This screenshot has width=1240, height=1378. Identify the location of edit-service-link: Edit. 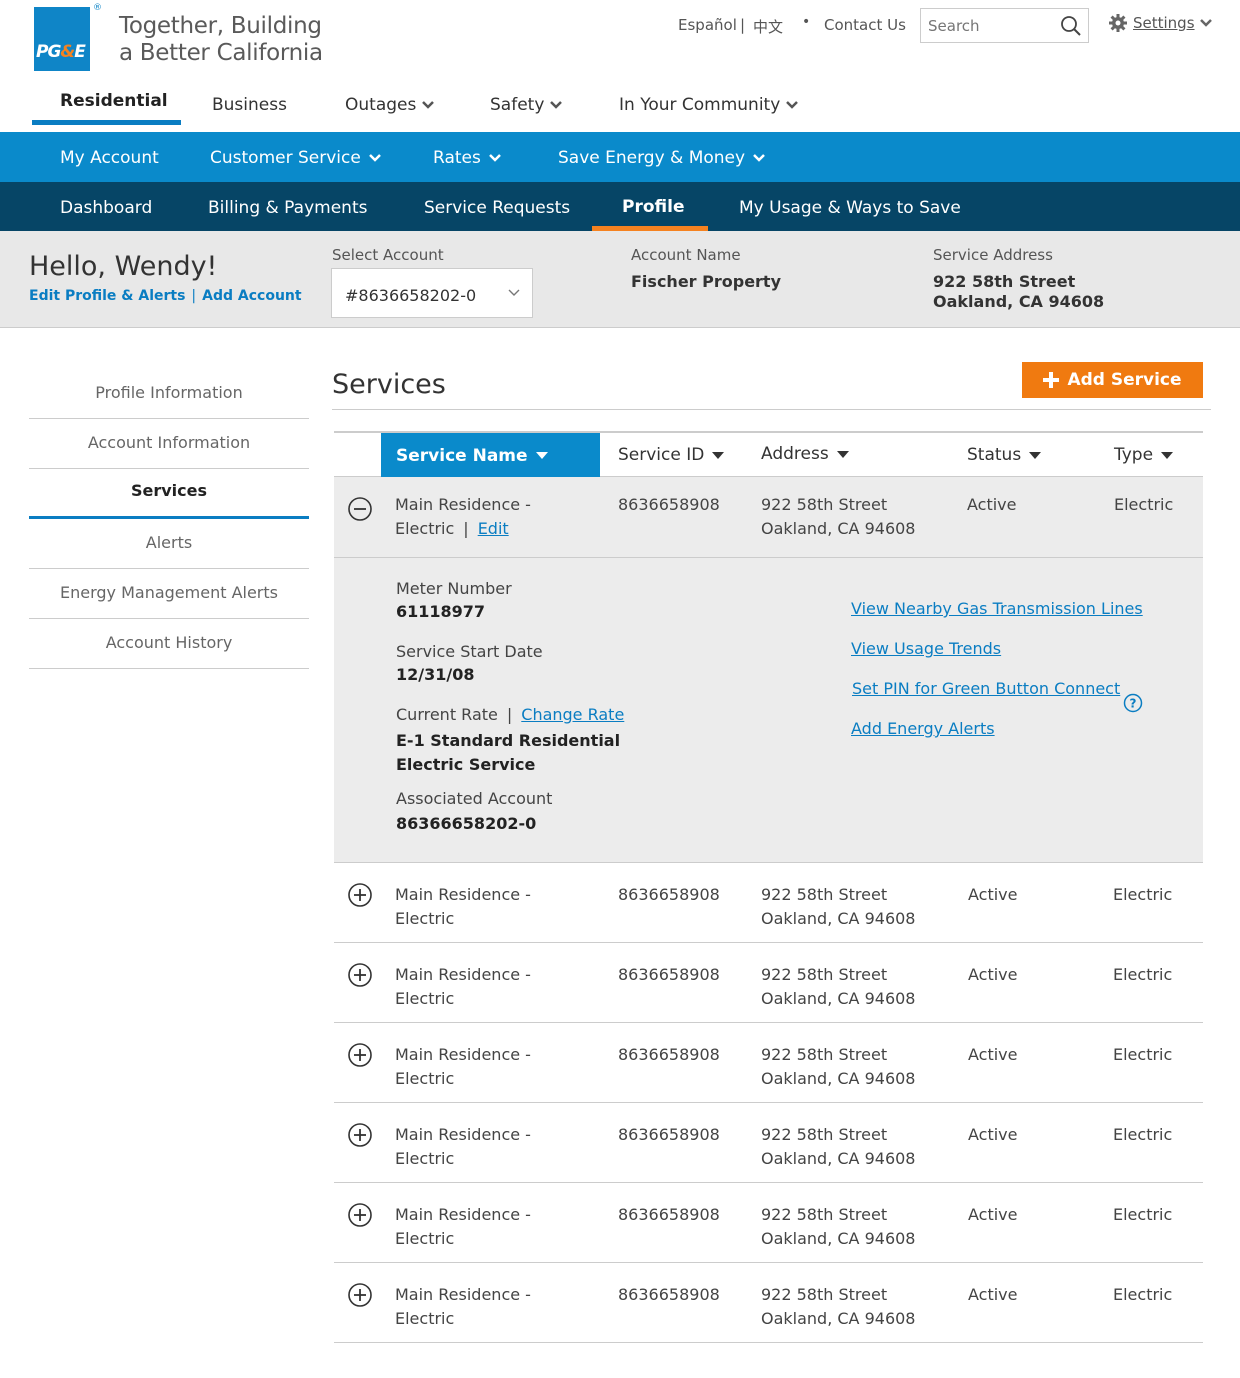
(493, 528).